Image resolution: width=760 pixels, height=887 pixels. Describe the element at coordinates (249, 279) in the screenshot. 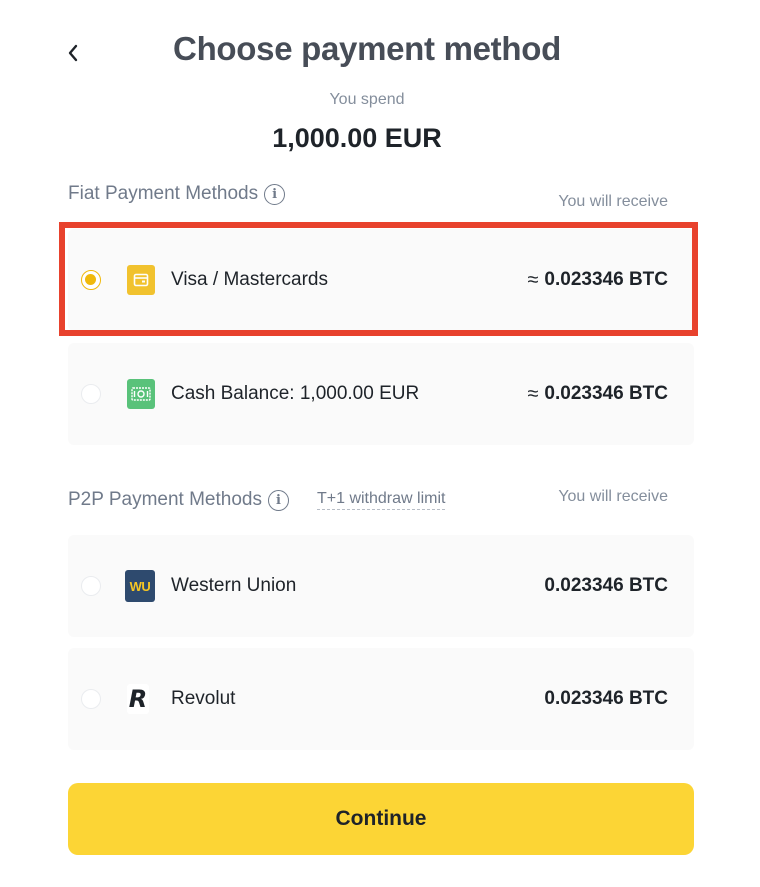

I see `method-name: Visa / Mastercards` at that location.